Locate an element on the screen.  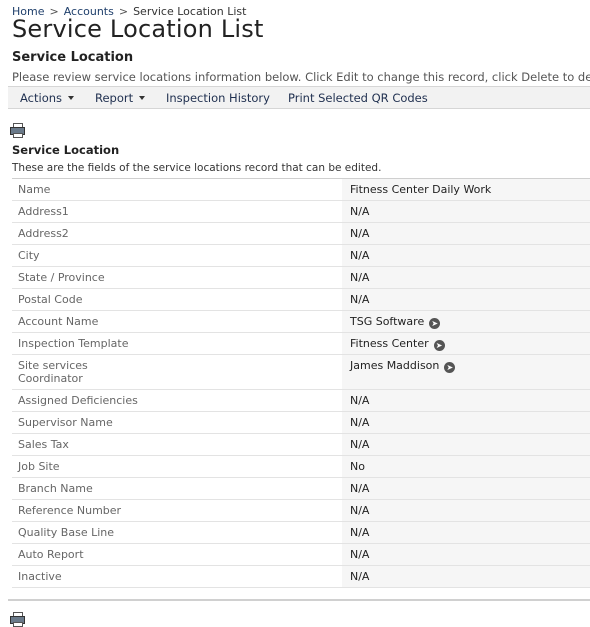
form-title: Service Location is located at coordinates (66, 150).